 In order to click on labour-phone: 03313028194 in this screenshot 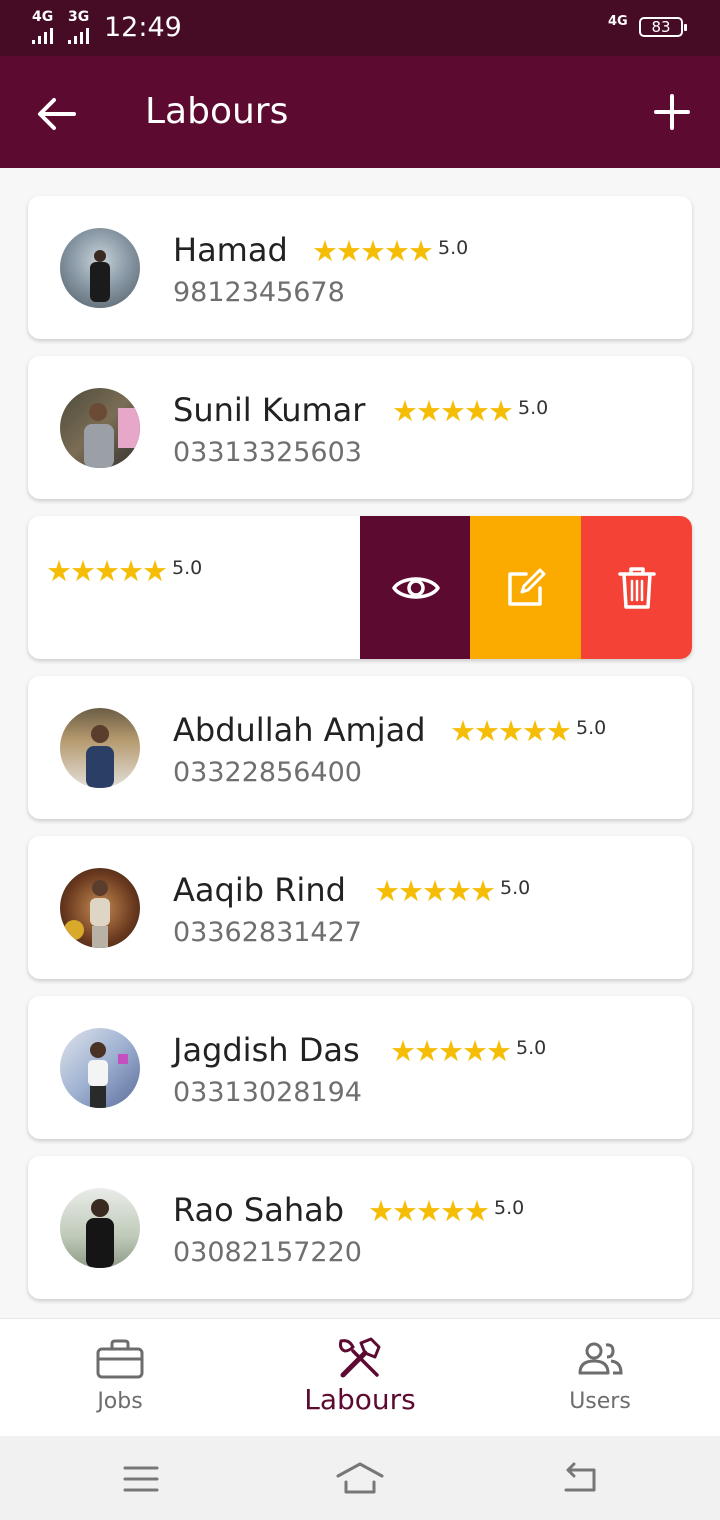, I will do `click(267, 1092)`.